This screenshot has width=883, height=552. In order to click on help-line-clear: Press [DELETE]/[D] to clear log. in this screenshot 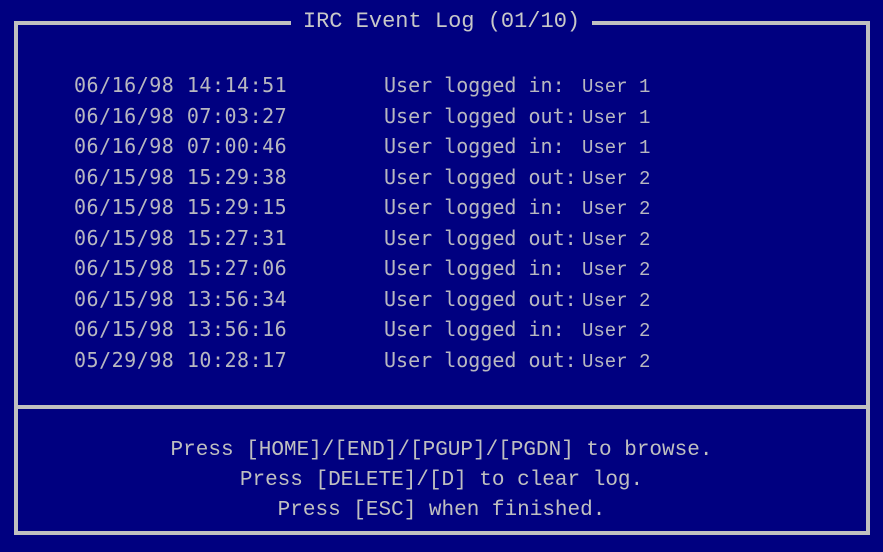, I will do `click(441, 480)`.